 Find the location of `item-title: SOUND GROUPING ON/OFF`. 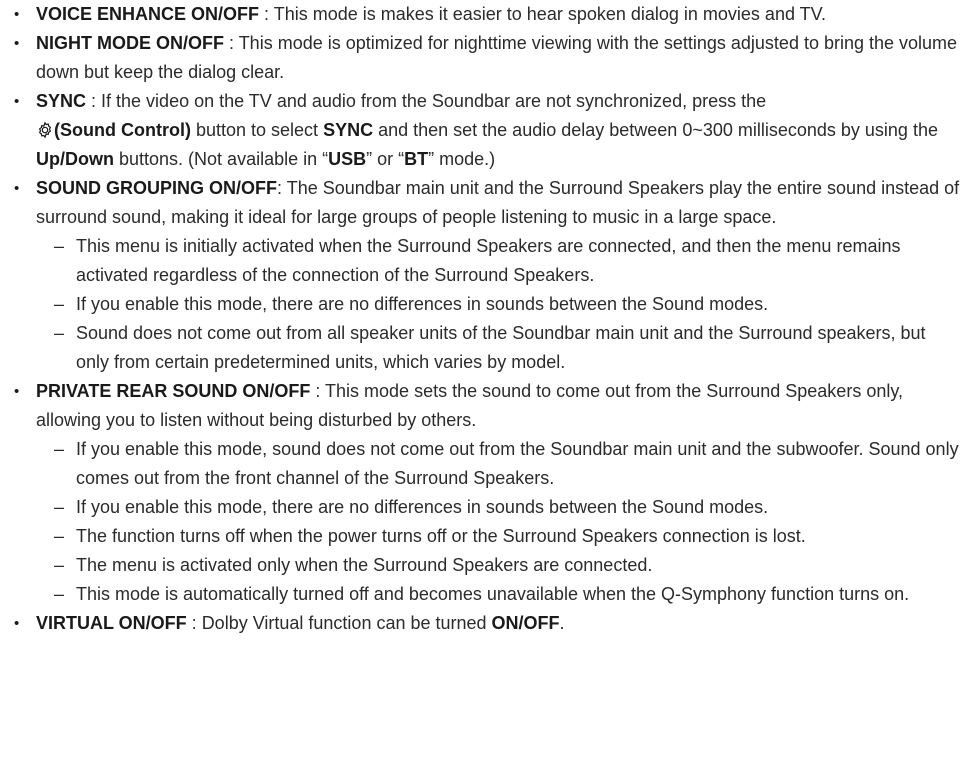

item-title: SOUND GROUPING ON/OFF is located at coordinates (157, 188).